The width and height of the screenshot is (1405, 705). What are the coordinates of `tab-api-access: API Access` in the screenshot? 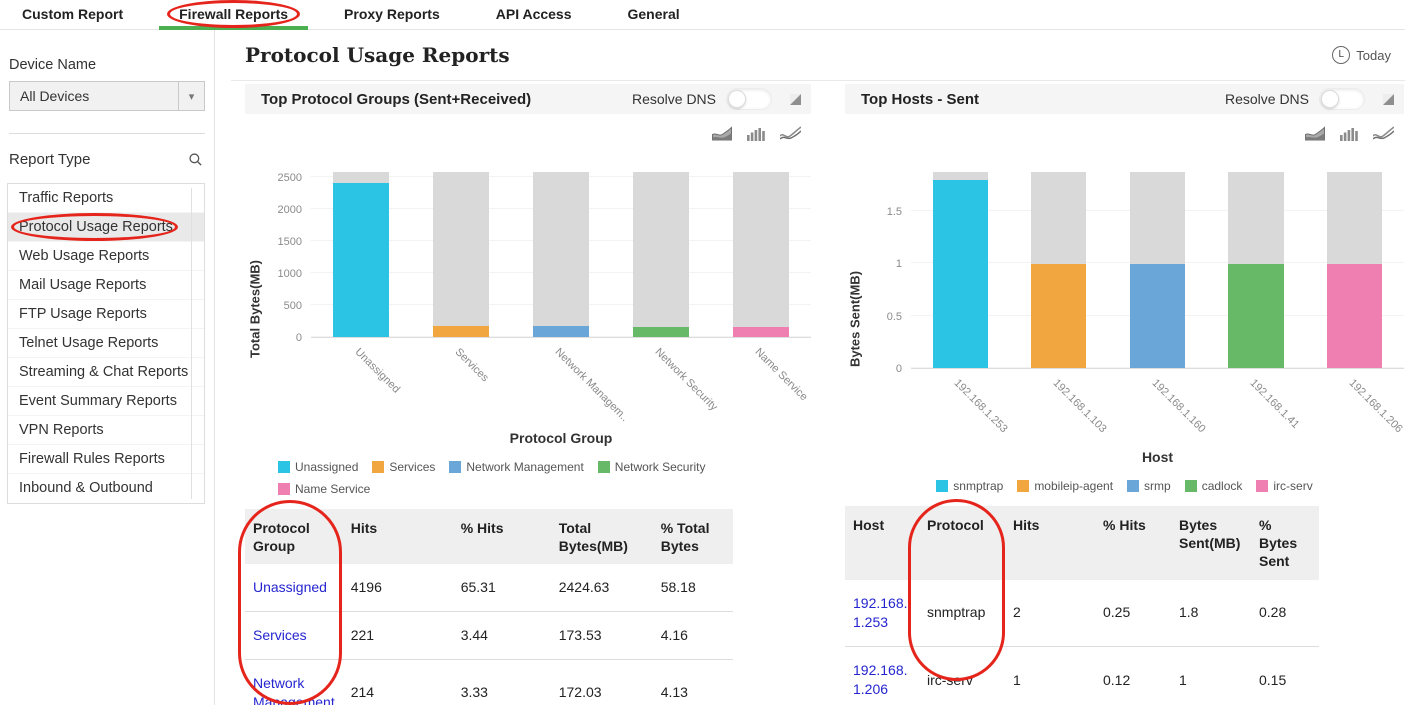 It's located at (534, 15).